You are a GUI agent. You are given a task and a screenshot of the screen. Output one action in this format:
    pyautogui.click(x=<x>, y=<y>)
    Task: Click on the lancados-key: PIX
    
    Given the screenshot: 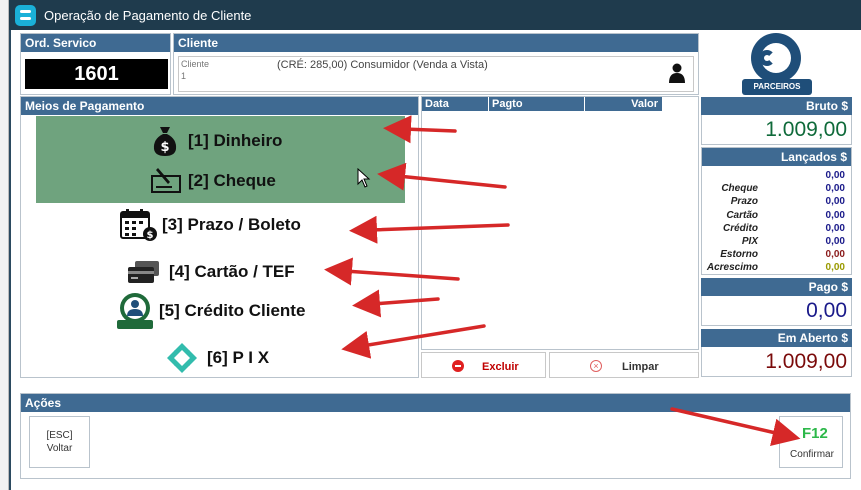 What is the action you would take?
    pyautogui.click(x=749, y=241)
    